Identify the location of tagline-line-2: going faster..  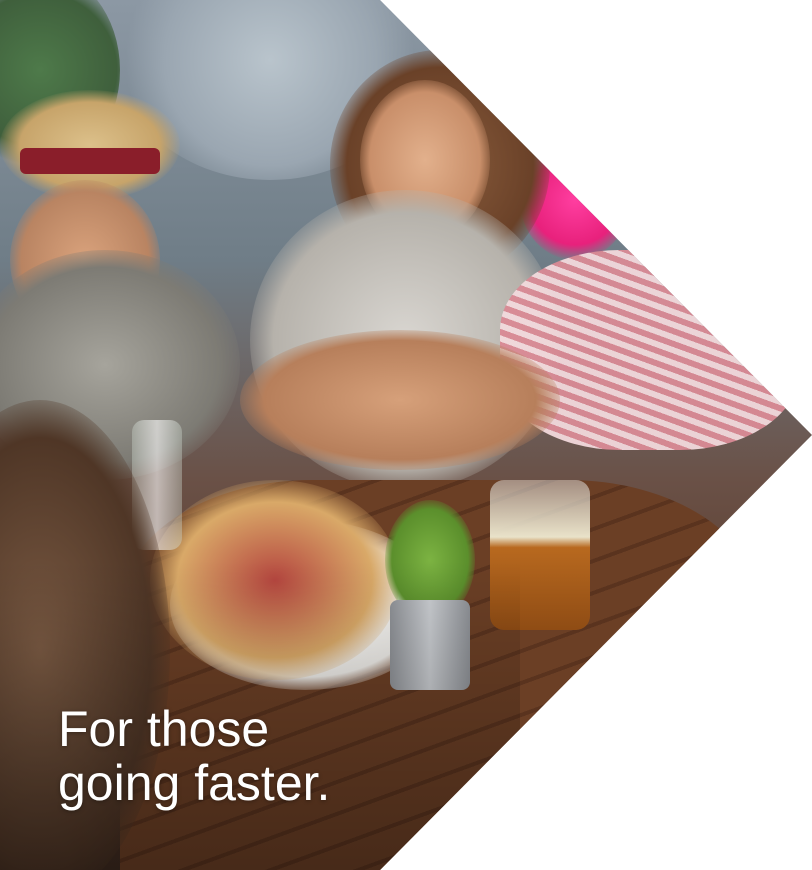
(194, 783).